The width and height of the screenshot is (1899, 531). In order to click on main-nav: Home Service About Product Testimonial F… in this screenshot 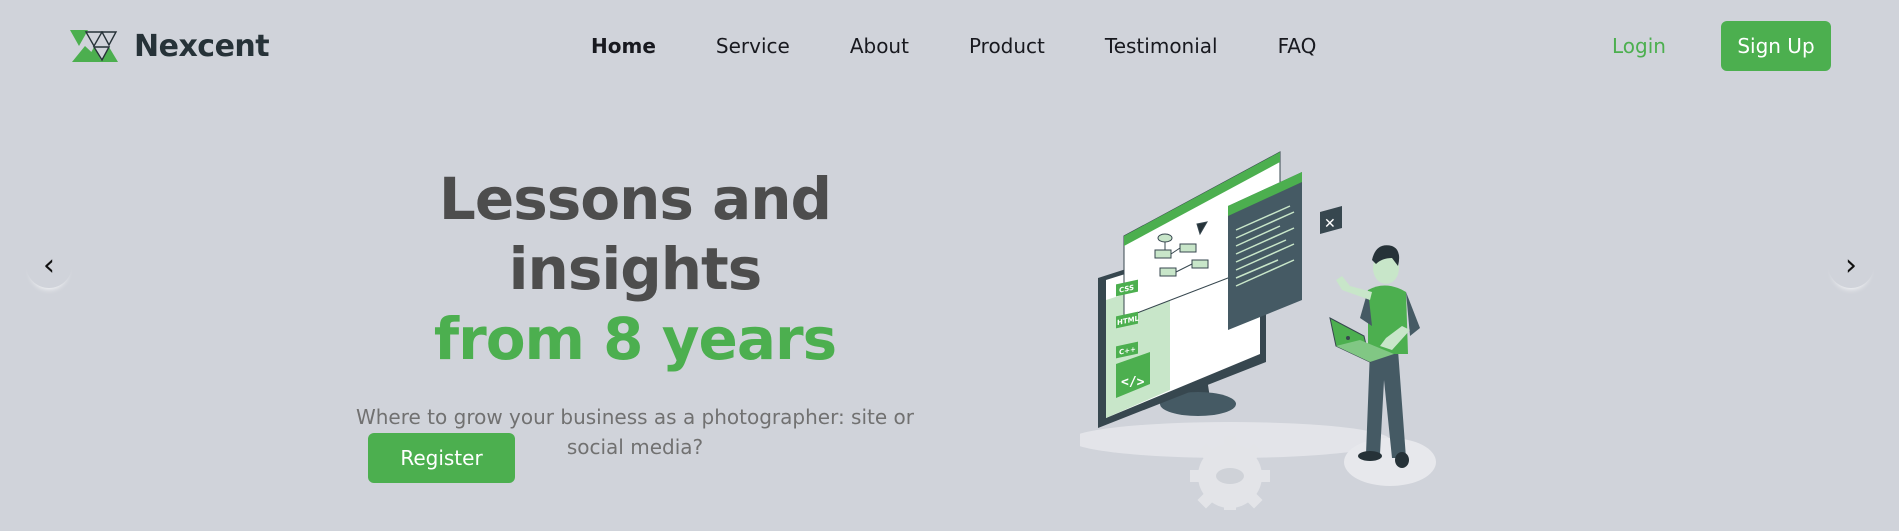, I will do `click(983, 46)`.